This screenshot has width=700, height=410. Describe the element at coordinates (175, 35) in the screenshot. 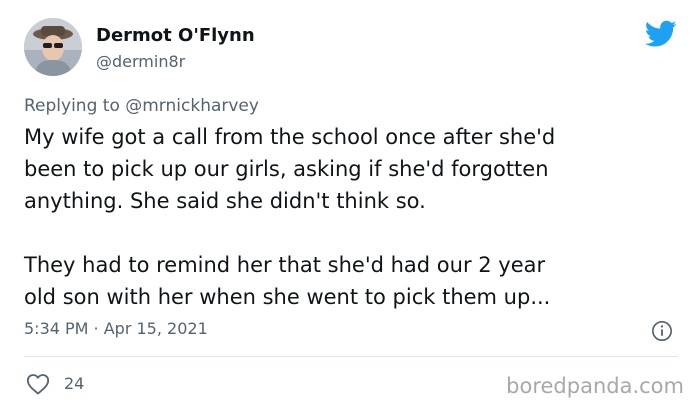

I see `author-display-name: Dermot O'Flynn` at that location.